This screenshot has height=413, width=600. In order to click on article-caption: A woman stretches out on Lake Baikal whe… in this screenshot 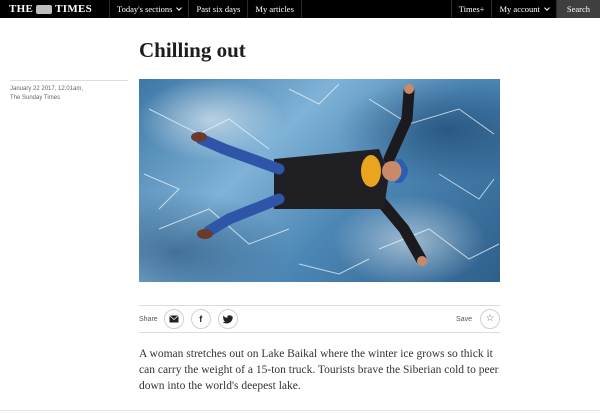, I will do `click(319, 370)`.